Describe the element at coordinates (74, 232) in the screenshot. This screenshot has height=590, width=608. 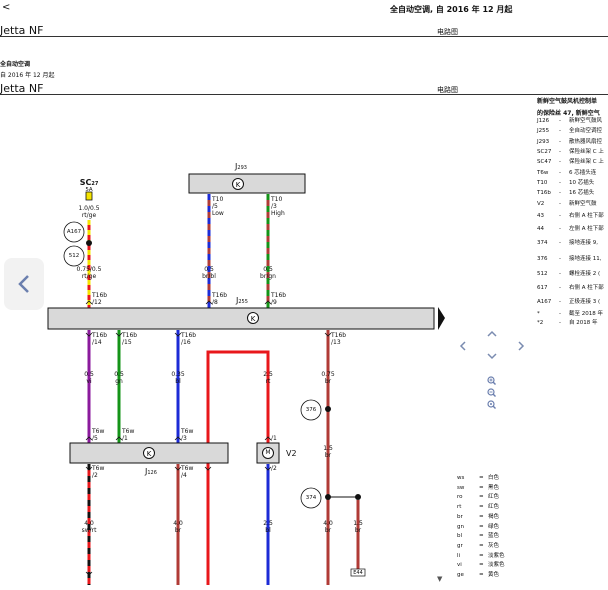
I see `a167-label: A167` at that location.